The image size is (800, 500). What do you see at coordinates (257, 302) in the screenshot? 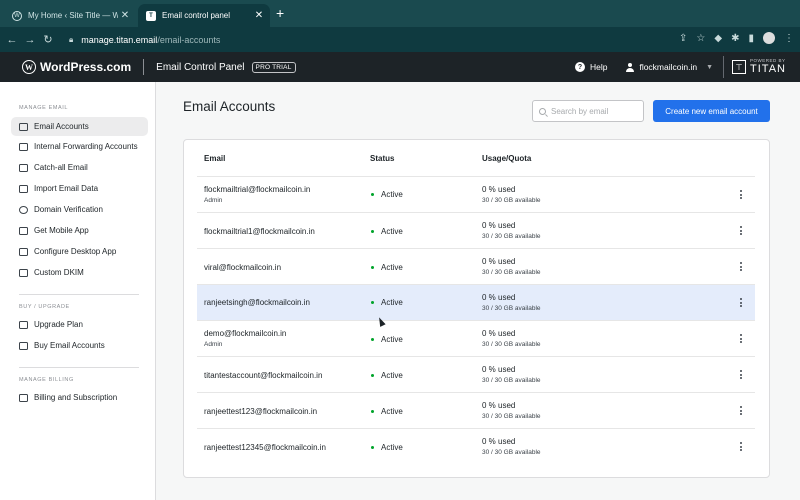
I see `account-email: ranjeetsingh@flockmailcoin.in` at bounding box center [257, 302].